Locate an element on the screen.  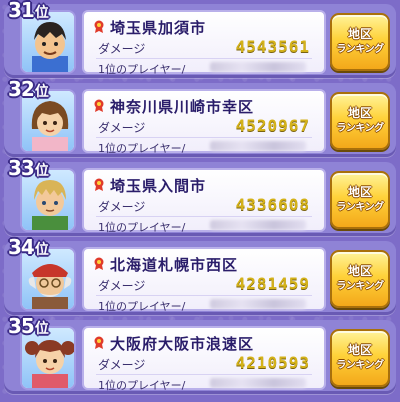
ranking-info-panel: 神奈川県川崎市幸区 ダメージ 4520967 1位のプレイヤー/ is located at coordinates (204, 122).